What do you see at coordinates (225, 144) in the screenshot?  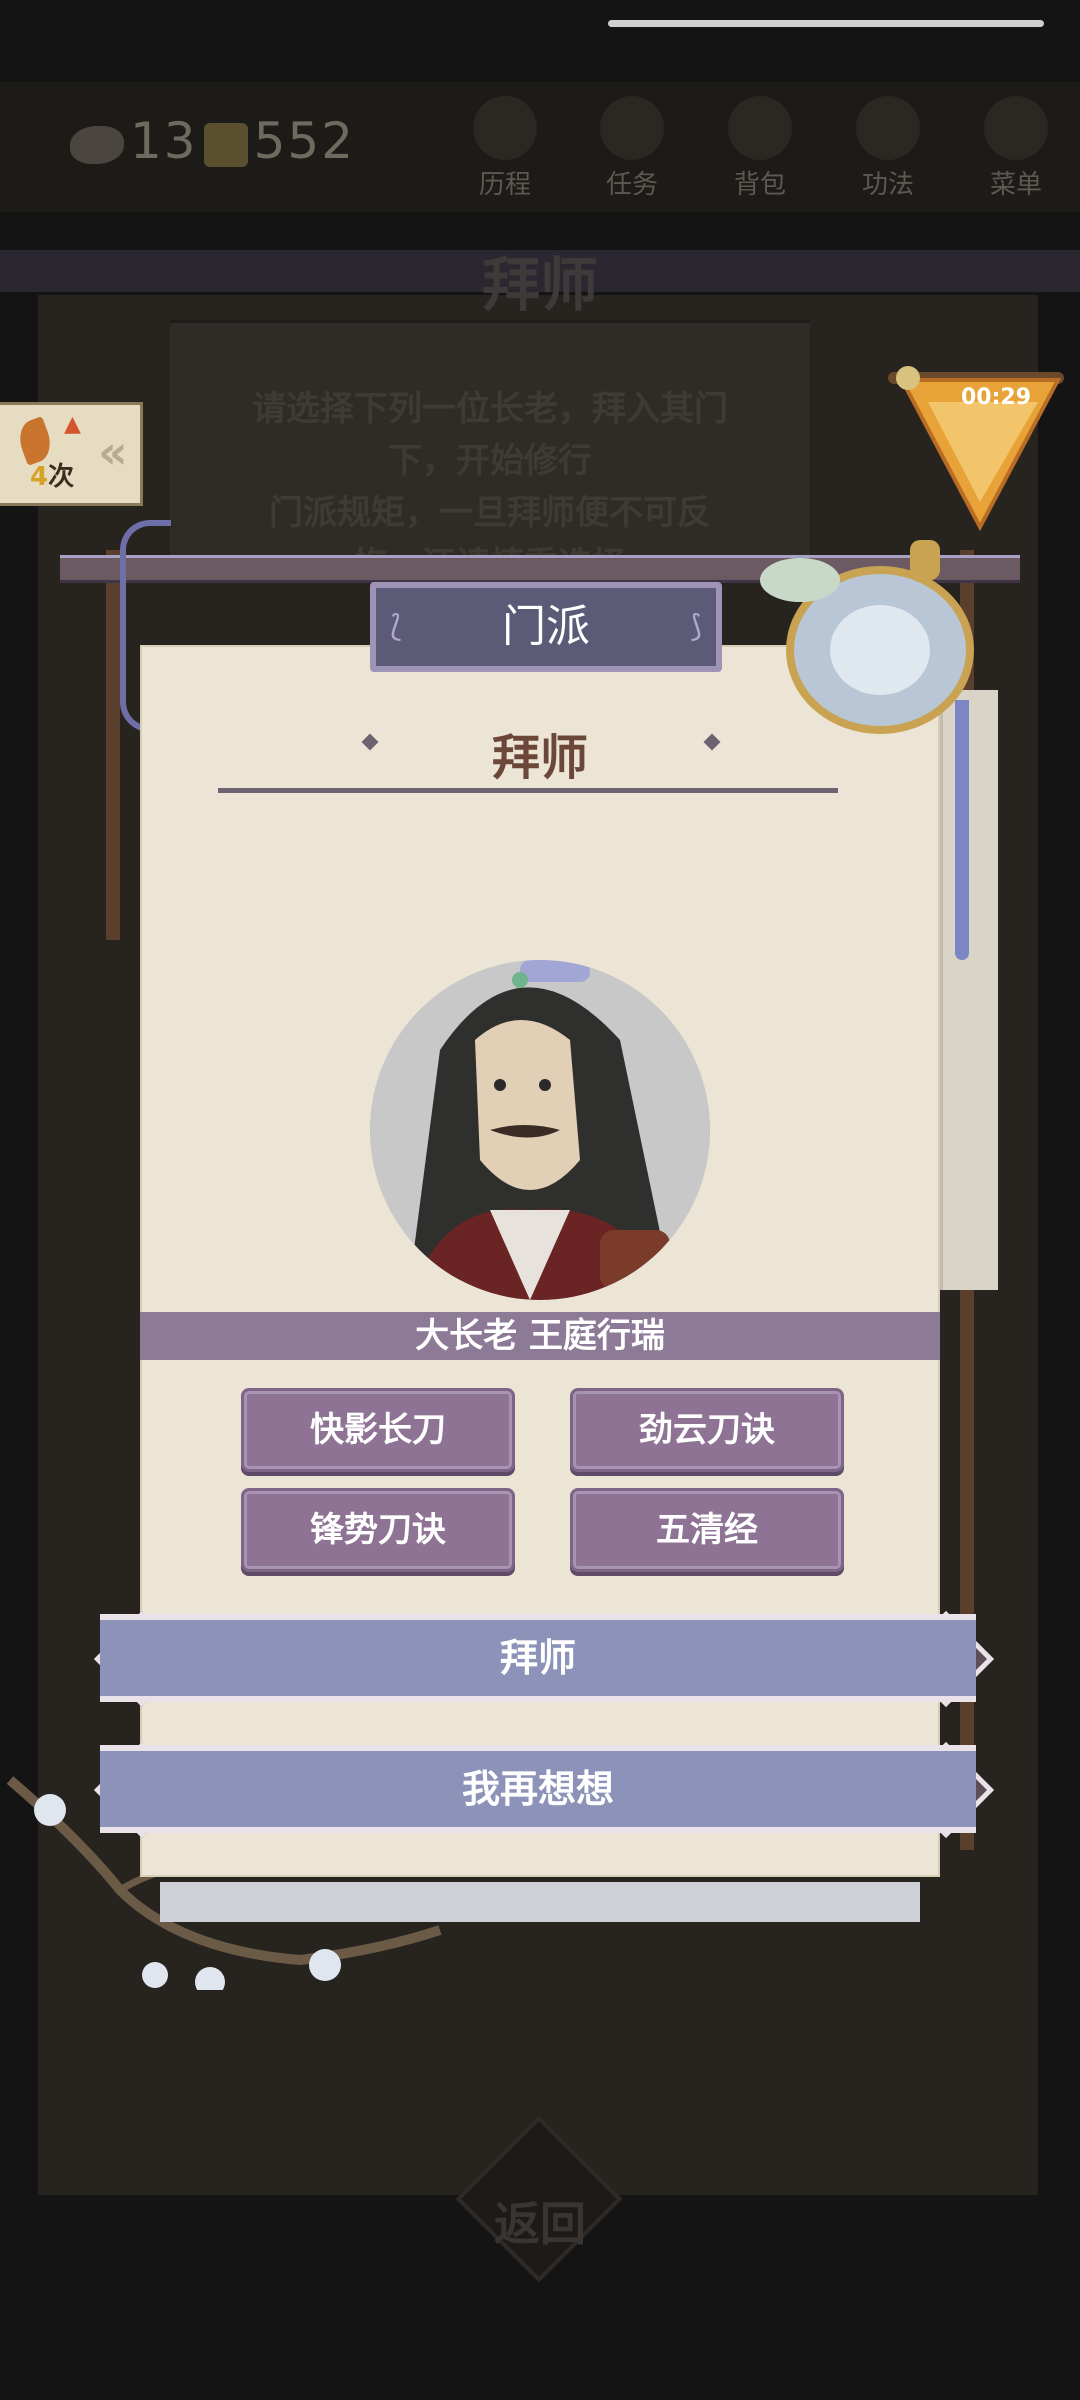 I see `coin-icon` at bounding box center [225, 144].